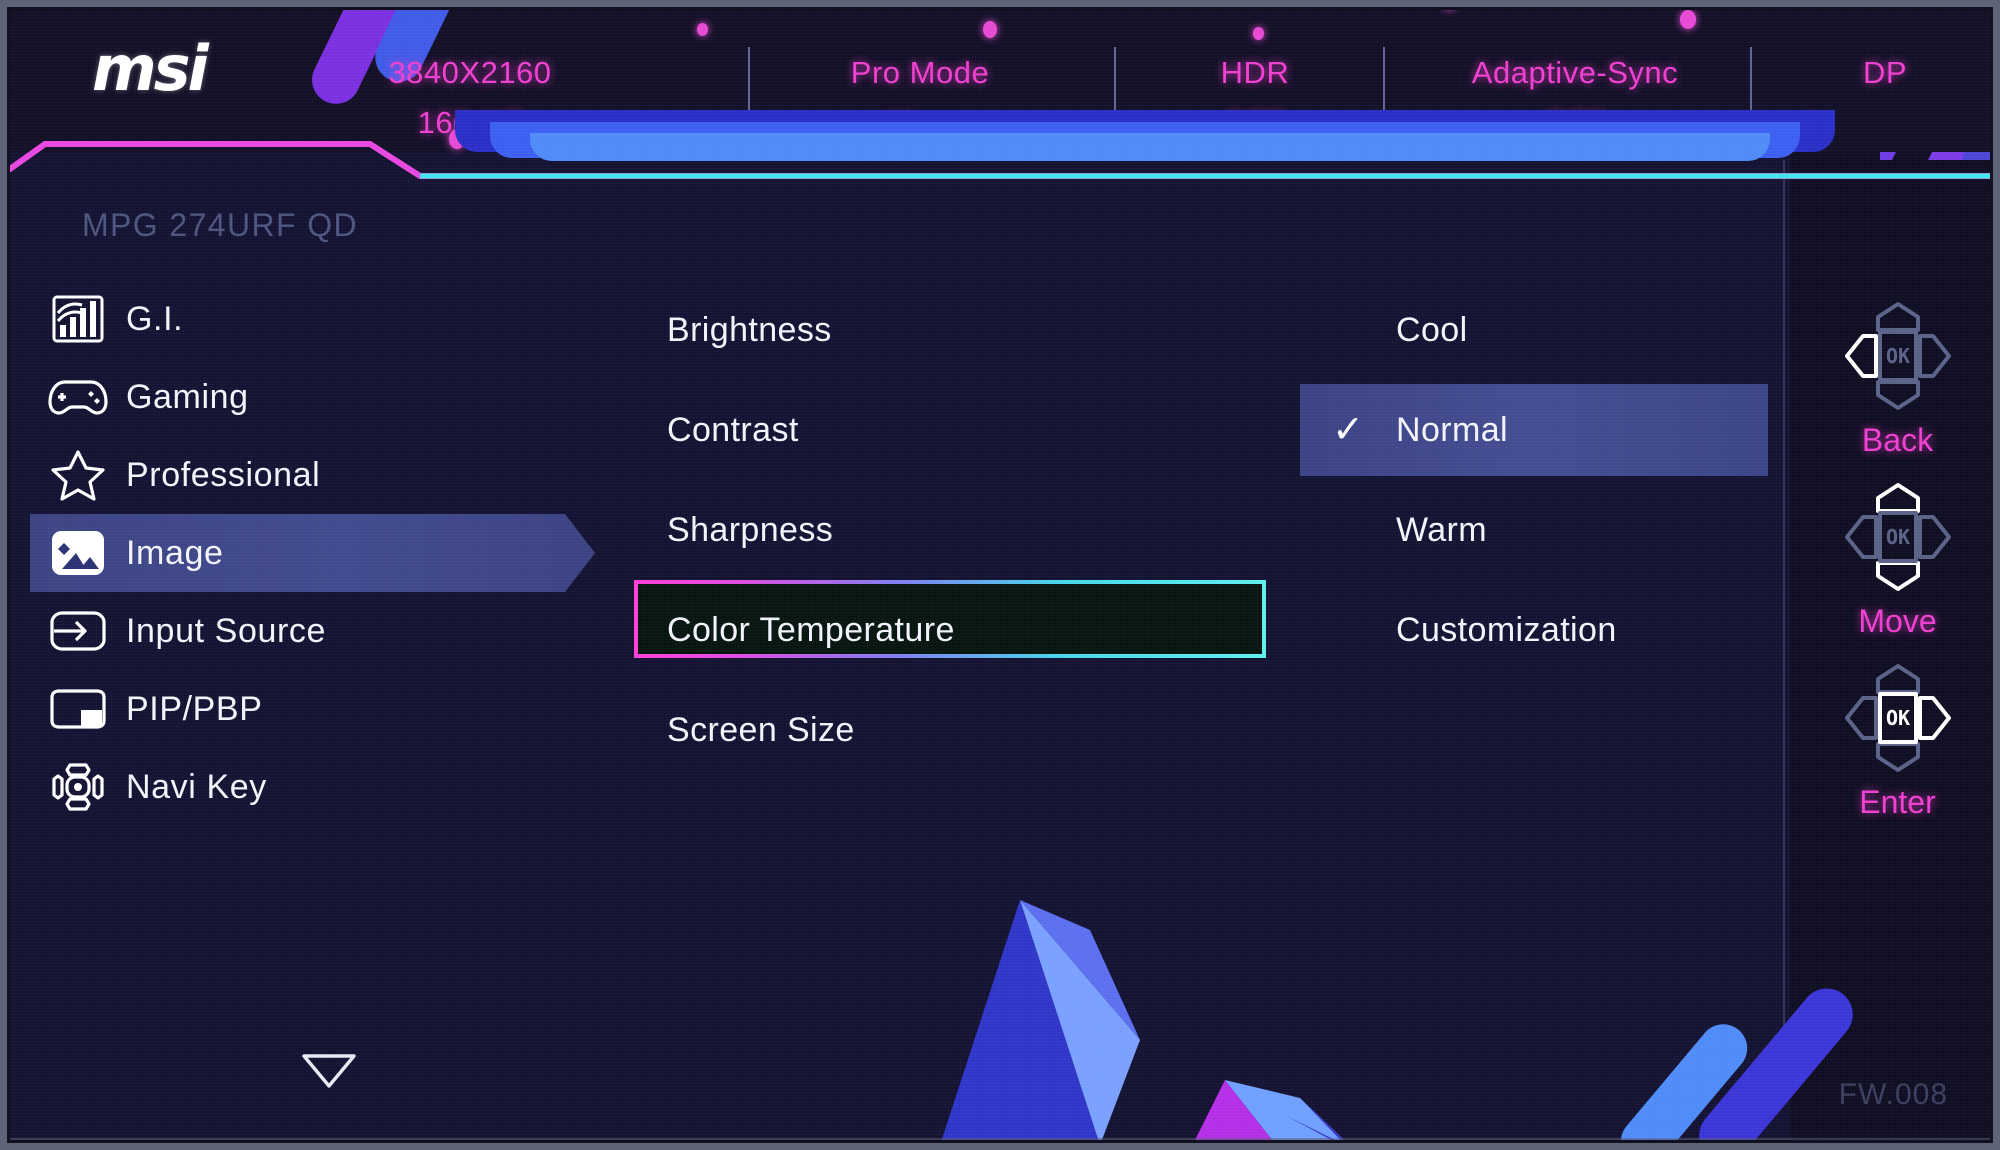 This screenshot has height=1150, width=2000. I want to click on sidebar-label: Image, so click(175, 552).